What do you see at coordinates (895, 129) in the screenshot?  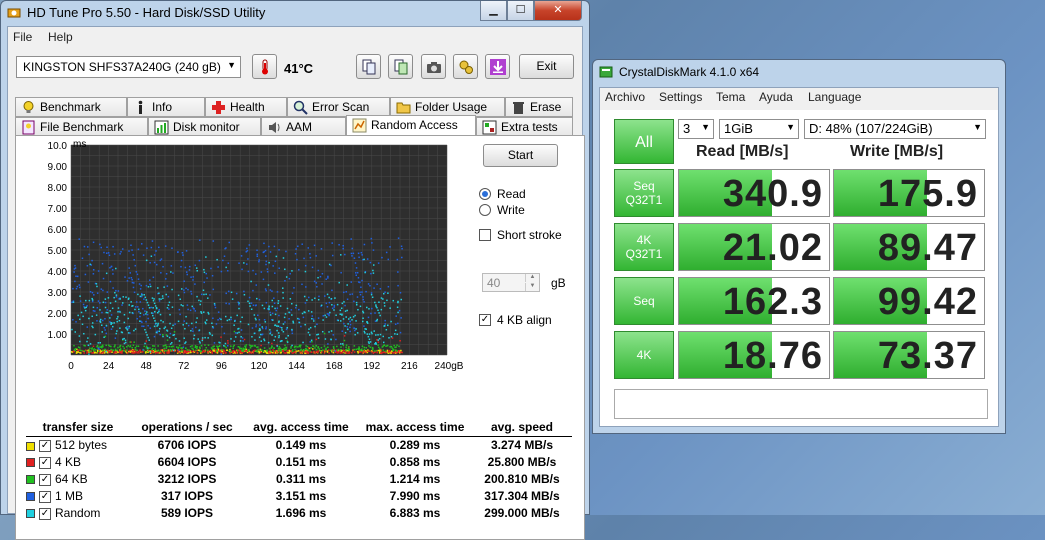 I see `drive-select-cdm: D: 48% (107/224GiB) ▼` at bounding box center [895, 129].